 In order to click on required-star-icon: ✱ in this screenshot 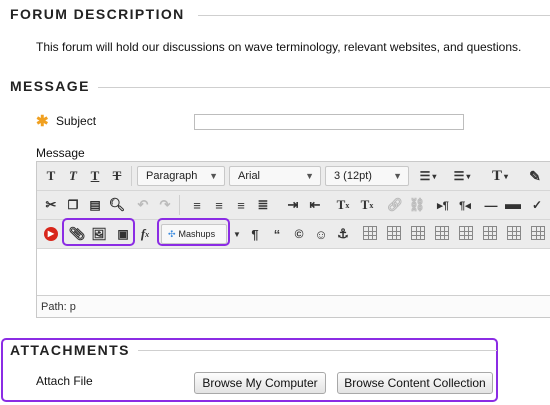, I will do `click(42, 121)`.